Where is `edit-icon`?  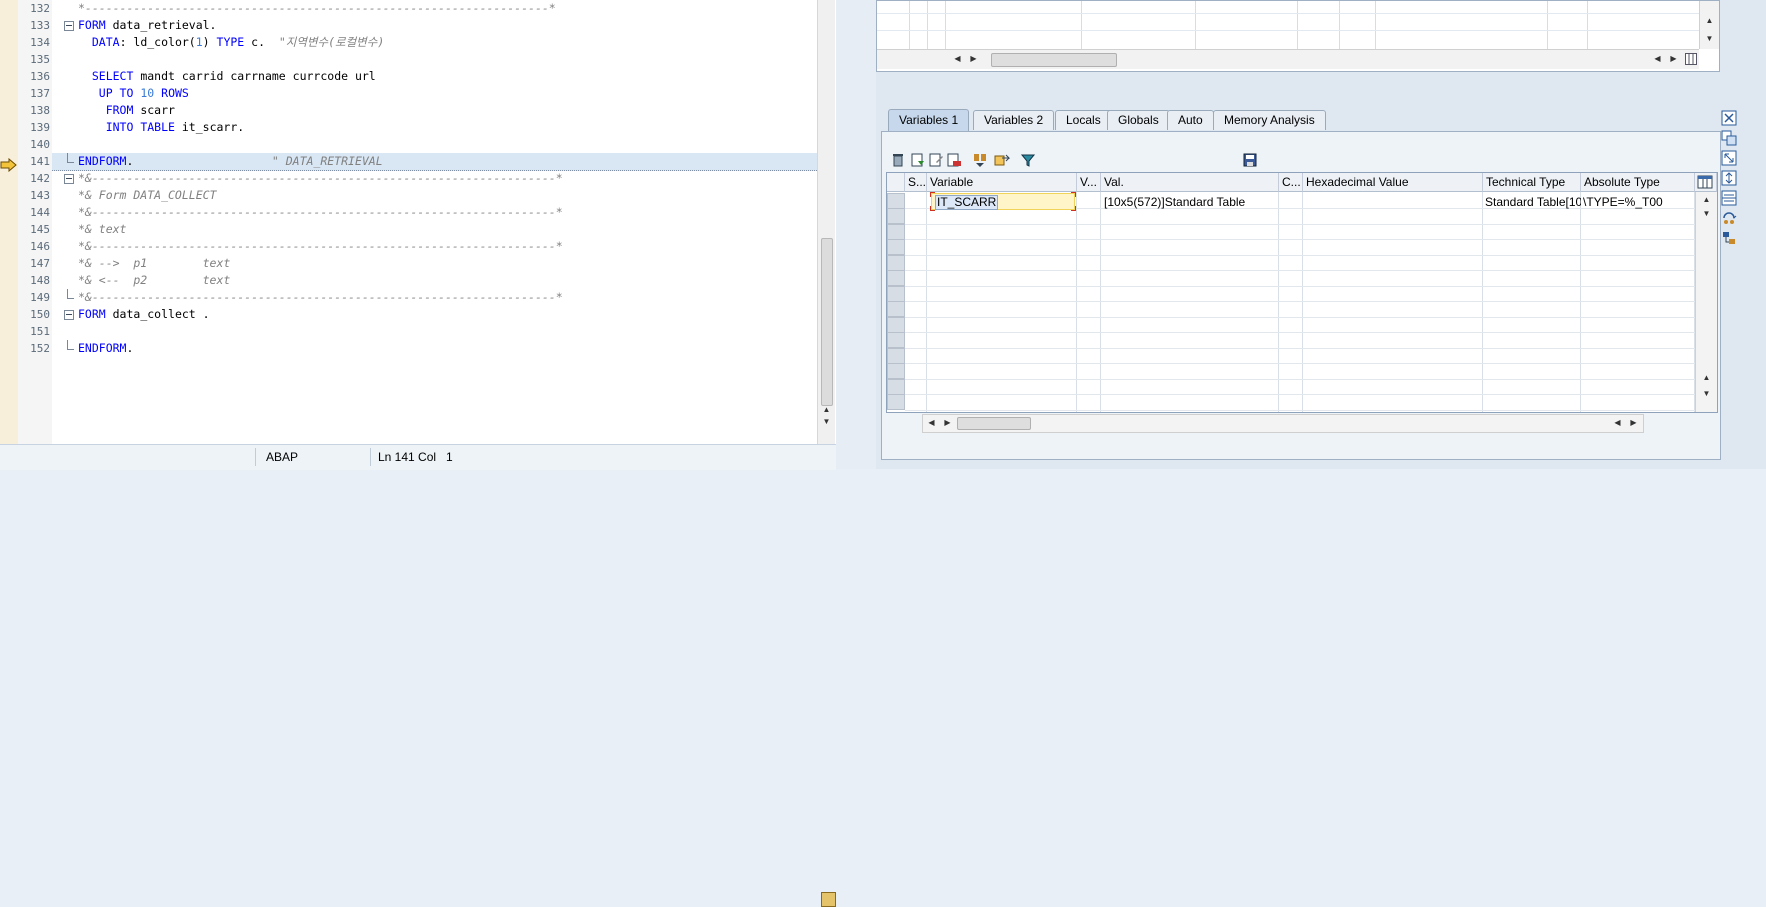 edit-icon is located at coordinates (936, 160).